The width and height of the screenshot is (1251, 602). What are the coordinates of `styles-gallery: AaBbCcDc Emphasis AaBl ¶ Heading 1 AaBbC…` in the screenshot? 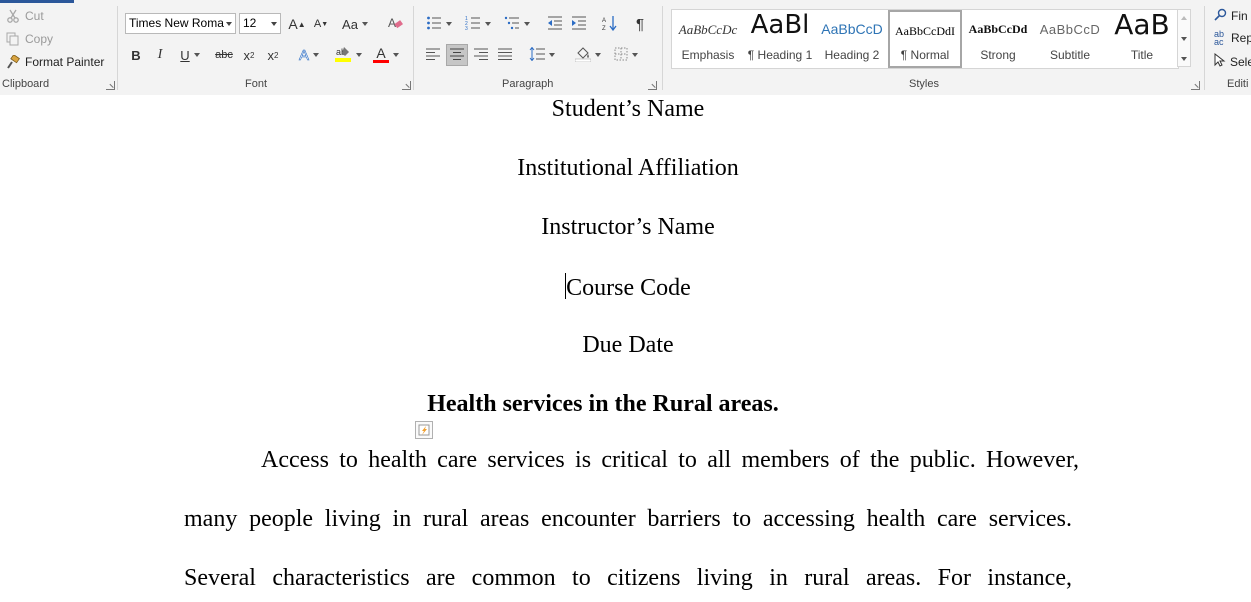 It's located at (925, 38).